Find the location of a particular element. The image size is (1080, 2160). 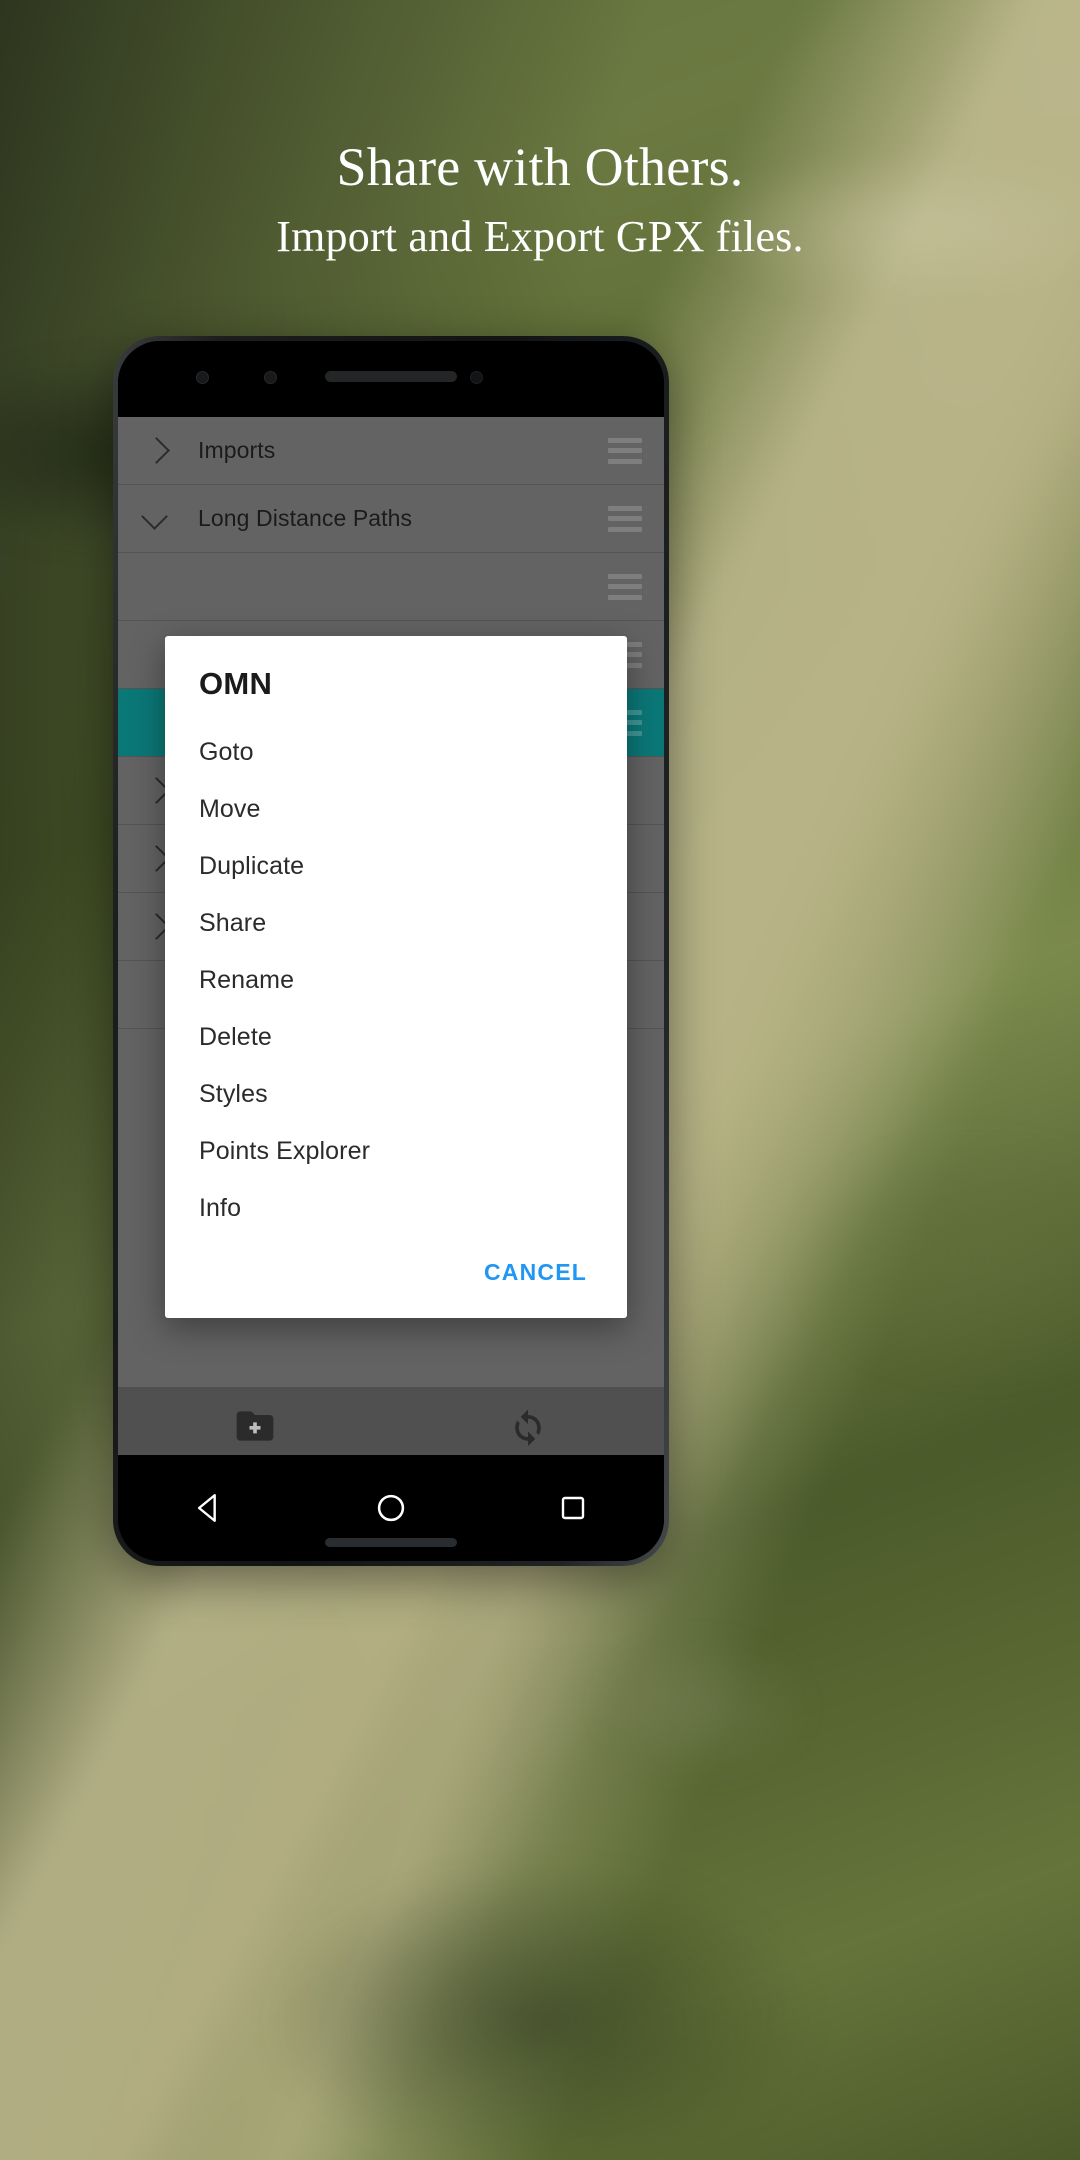

secondary-sensor-icon is located at coordinates (476, 377).